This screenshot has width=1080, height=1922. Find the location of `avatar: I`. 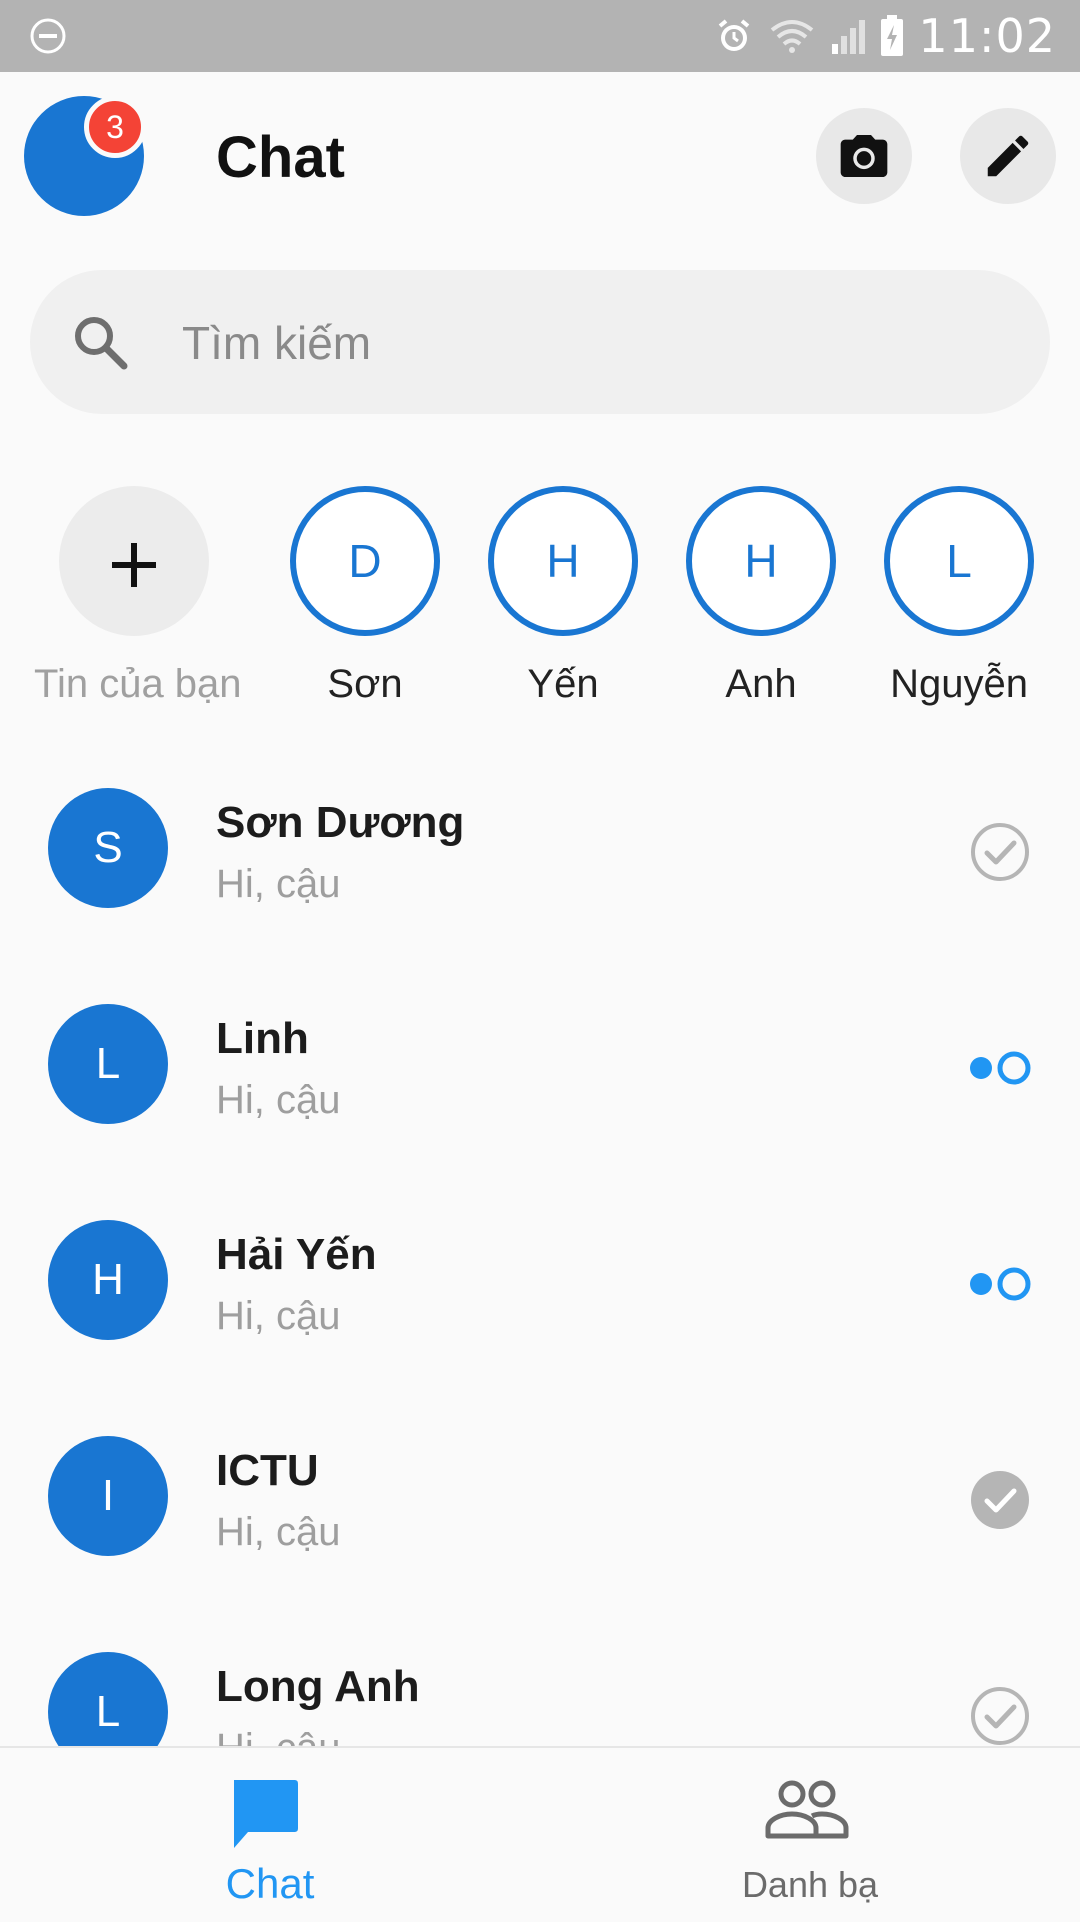

avatar: I is located at coordinates (108, 1496).